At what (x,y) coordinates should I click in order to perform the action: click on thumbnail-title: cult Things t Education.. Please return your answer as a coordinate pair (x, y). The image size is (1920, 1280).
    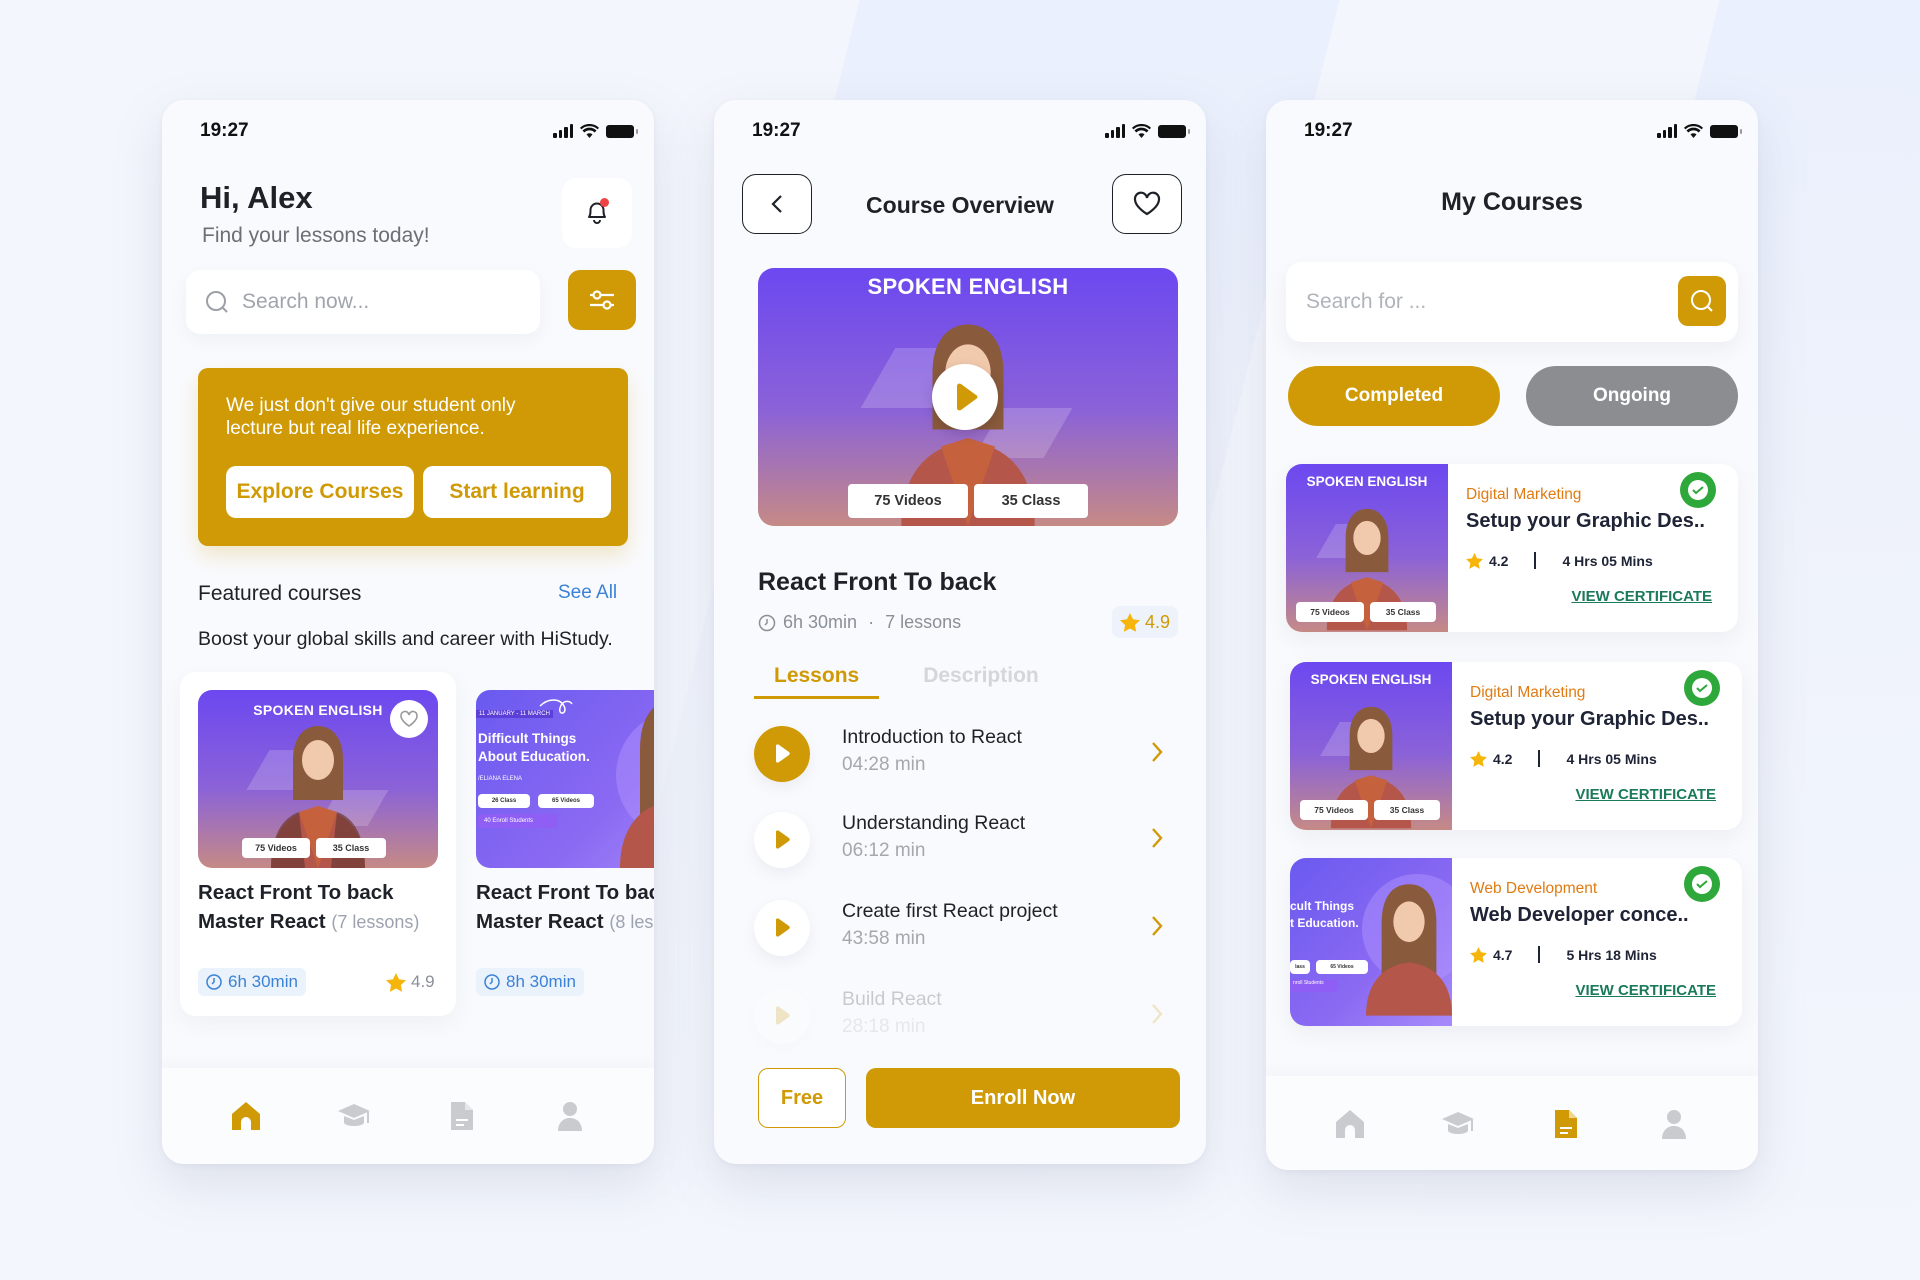
    Looking at the image, I should click on (1324, 914).